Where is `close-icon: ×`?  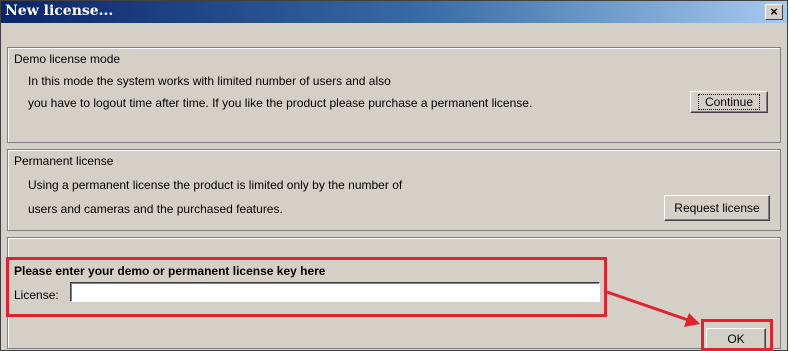 close-icon: × is located at coordinates (774, 11).